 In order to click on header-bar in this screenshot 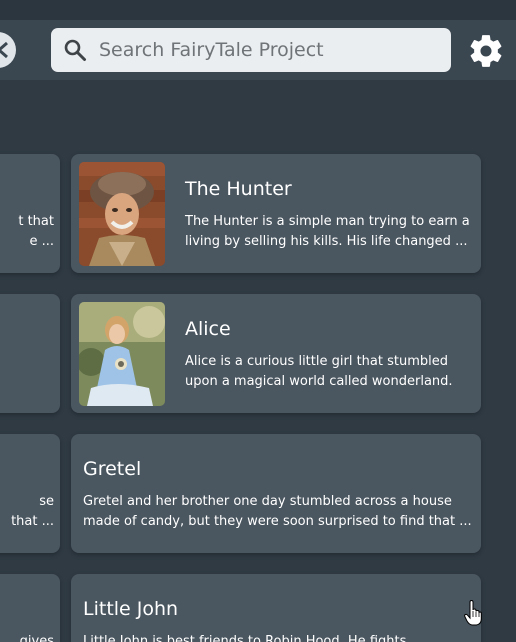, I will do `click(258, 50)`.